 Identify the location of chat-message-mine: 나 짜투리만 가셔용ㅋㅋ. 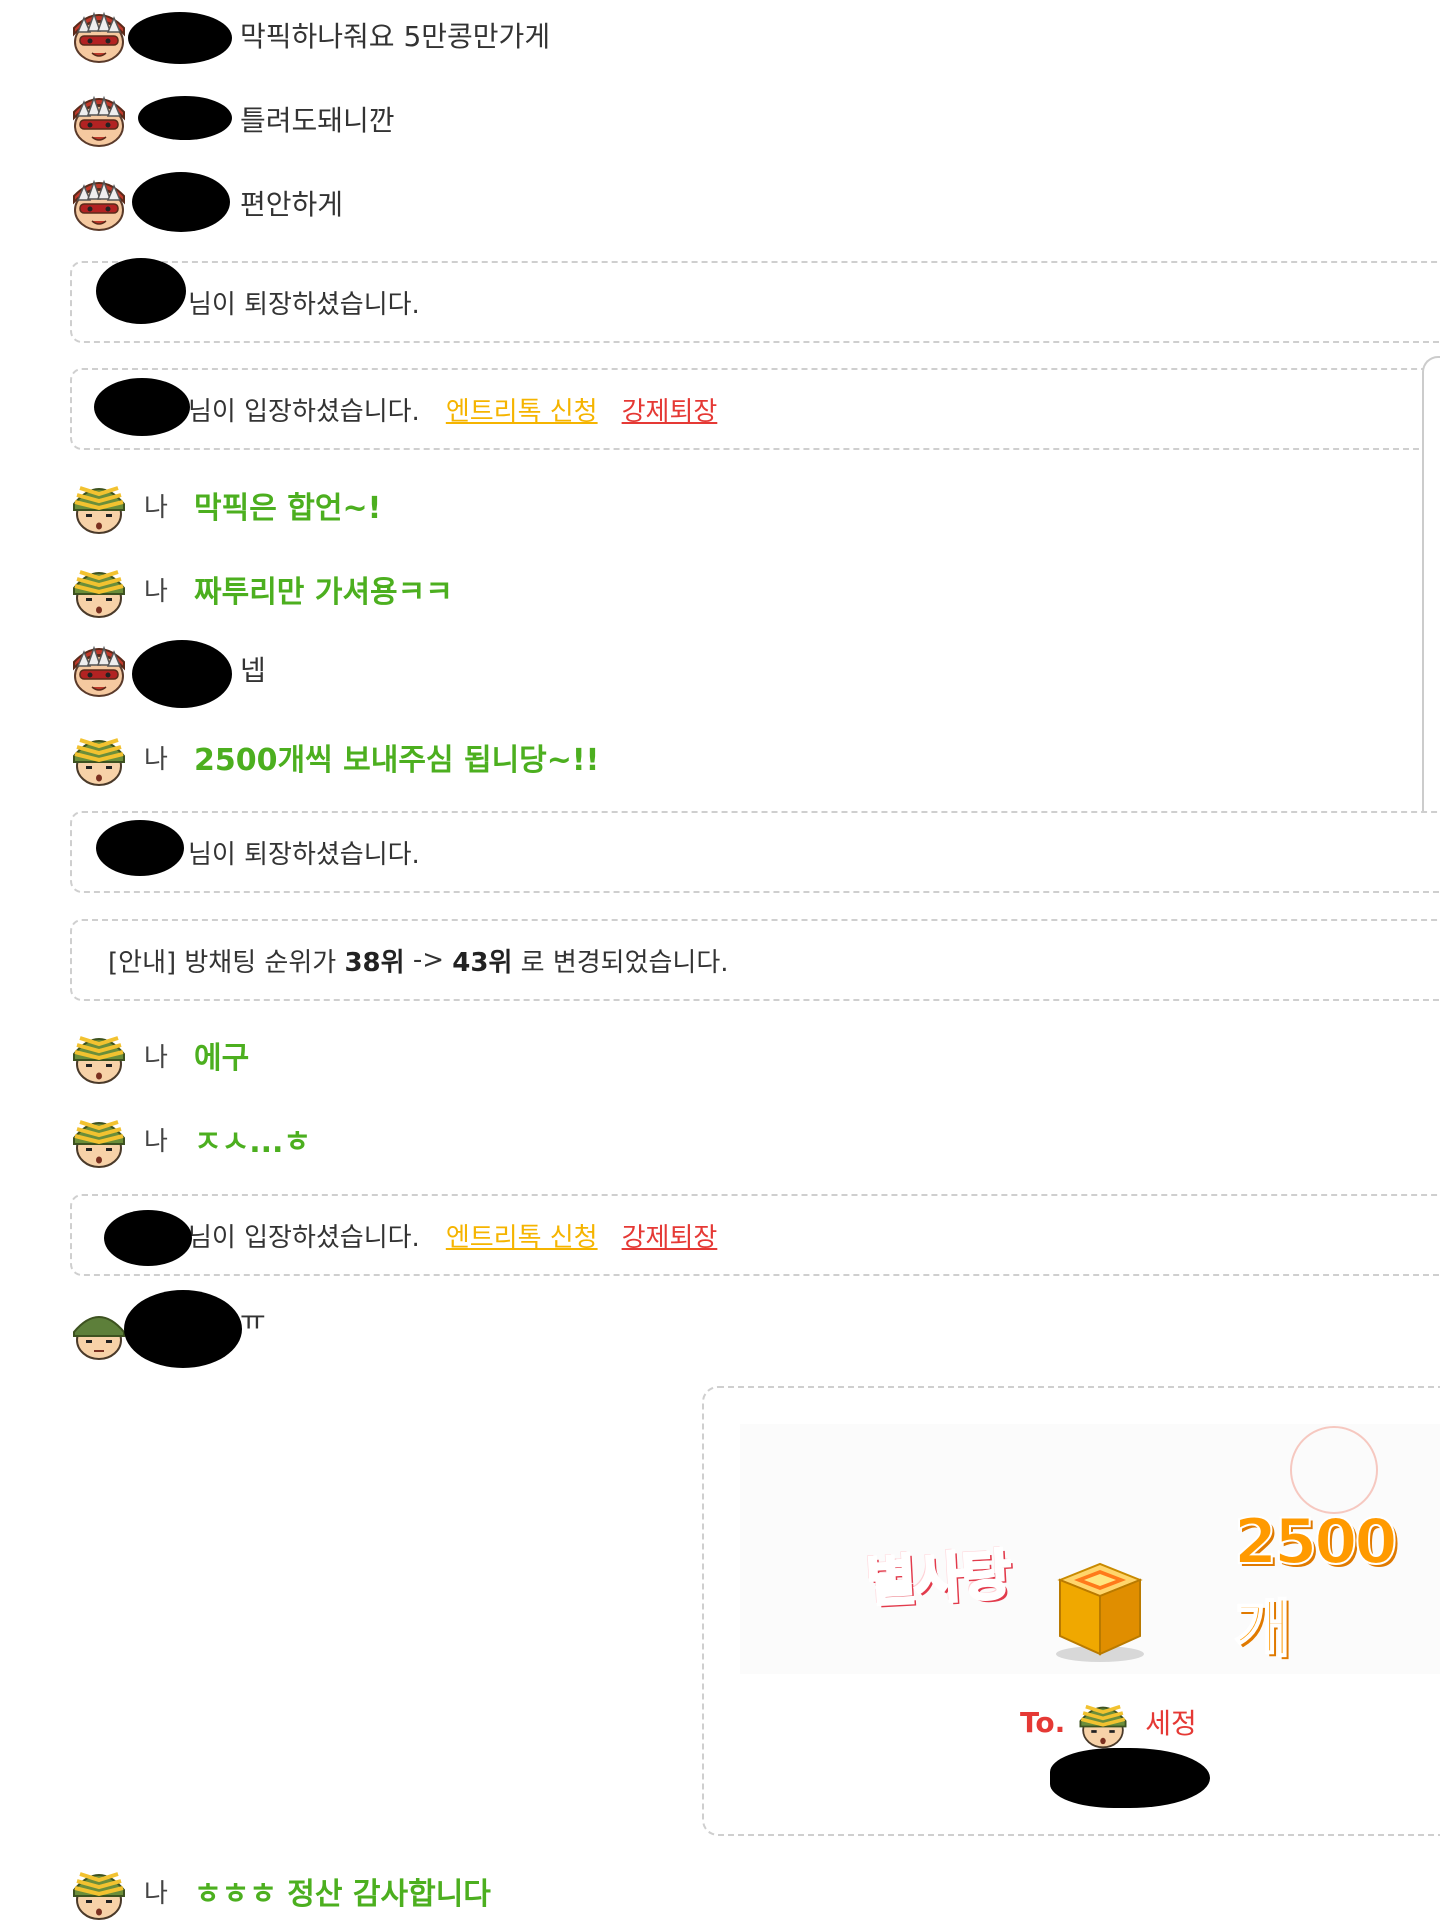
(260, 589).